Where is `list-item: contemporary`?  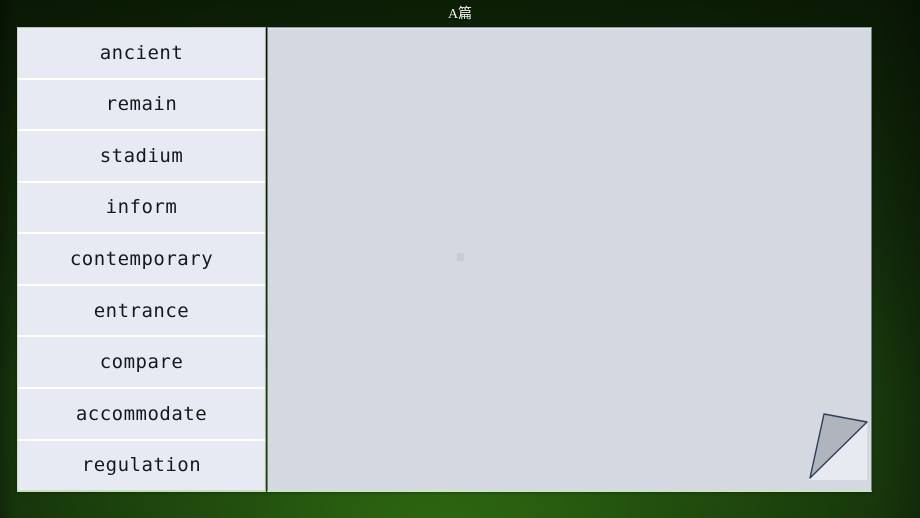
list-item: contemporary is located at coordinates (141, 260).